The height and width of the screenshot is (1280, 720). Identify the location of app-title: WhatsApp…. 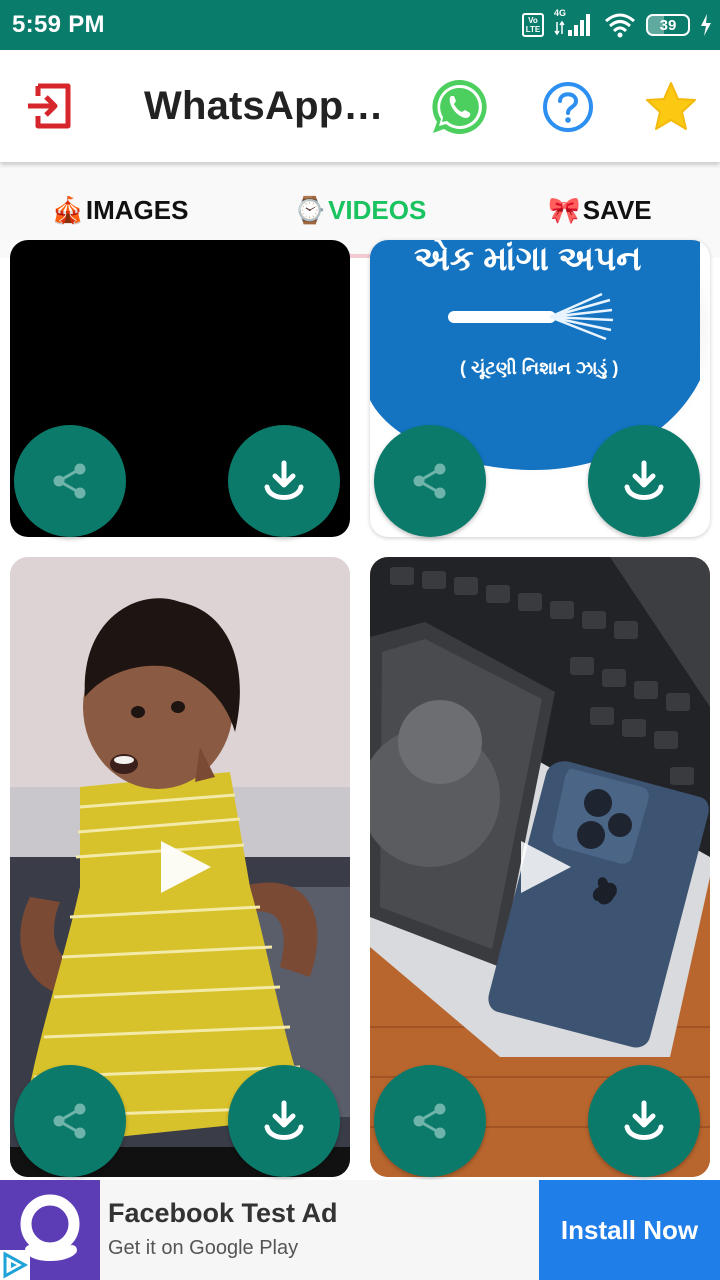
(264, 106).